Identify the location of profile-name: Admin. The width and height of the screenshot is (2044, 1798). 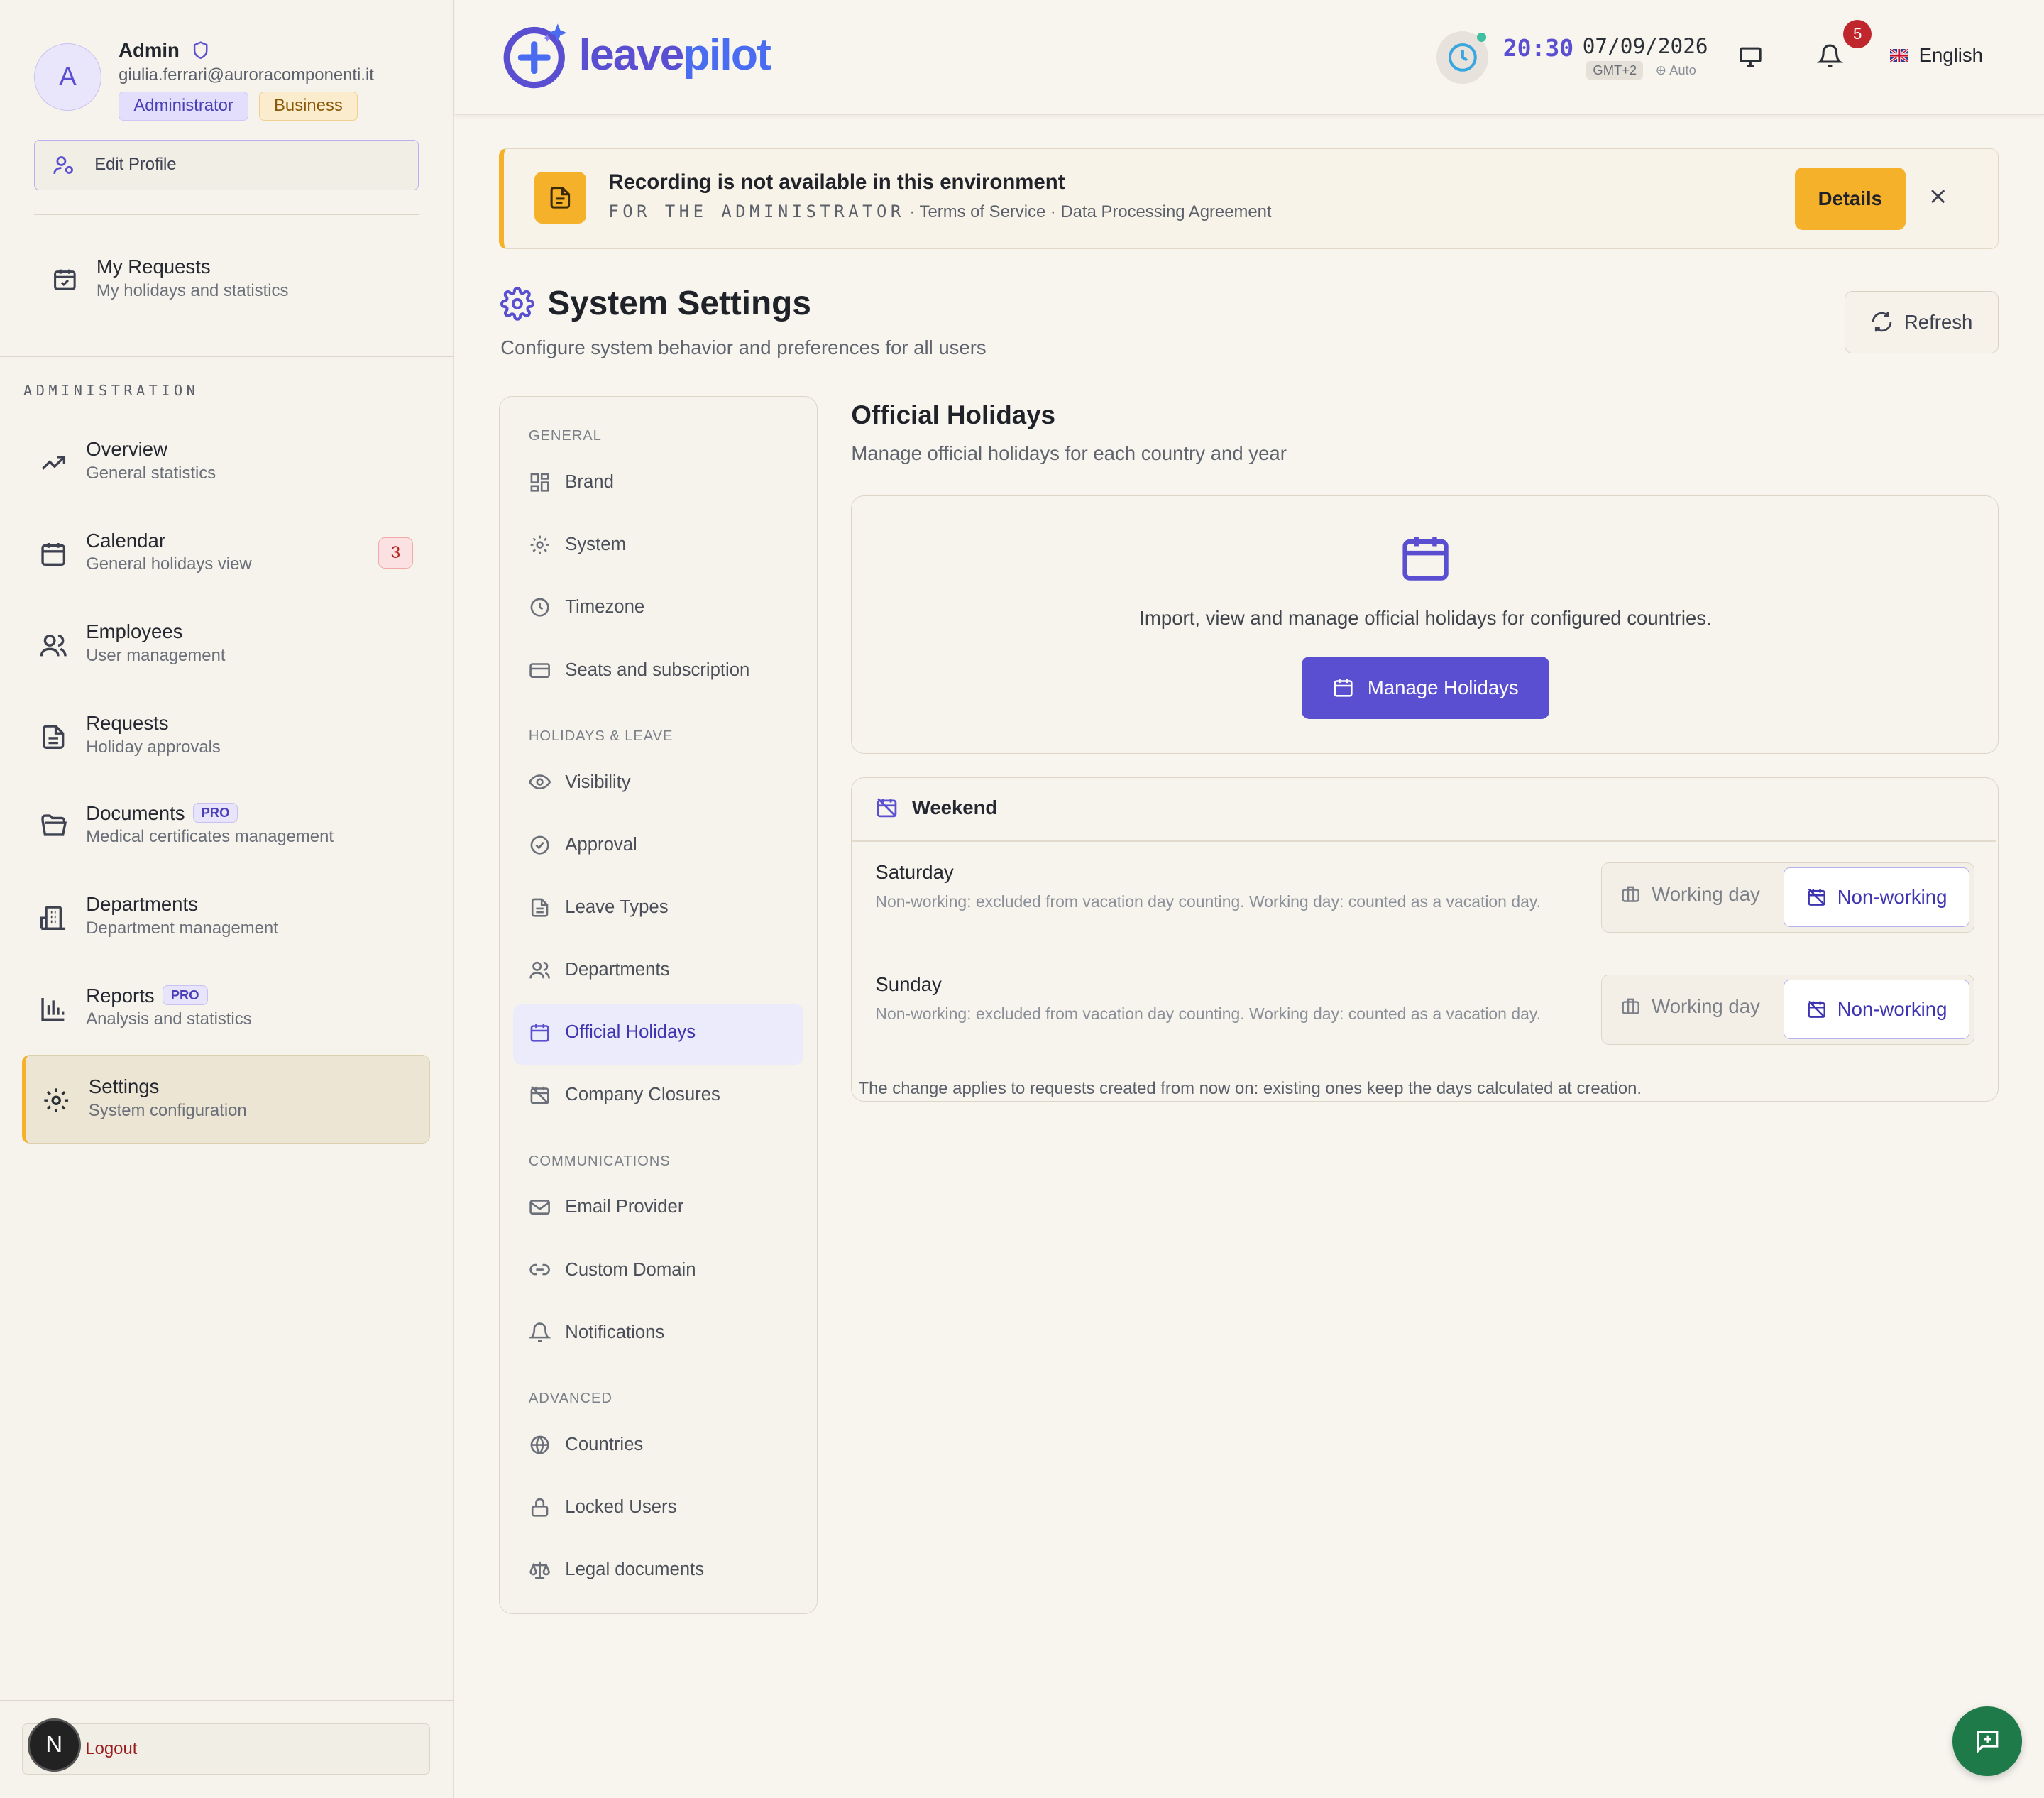
(165, 50).